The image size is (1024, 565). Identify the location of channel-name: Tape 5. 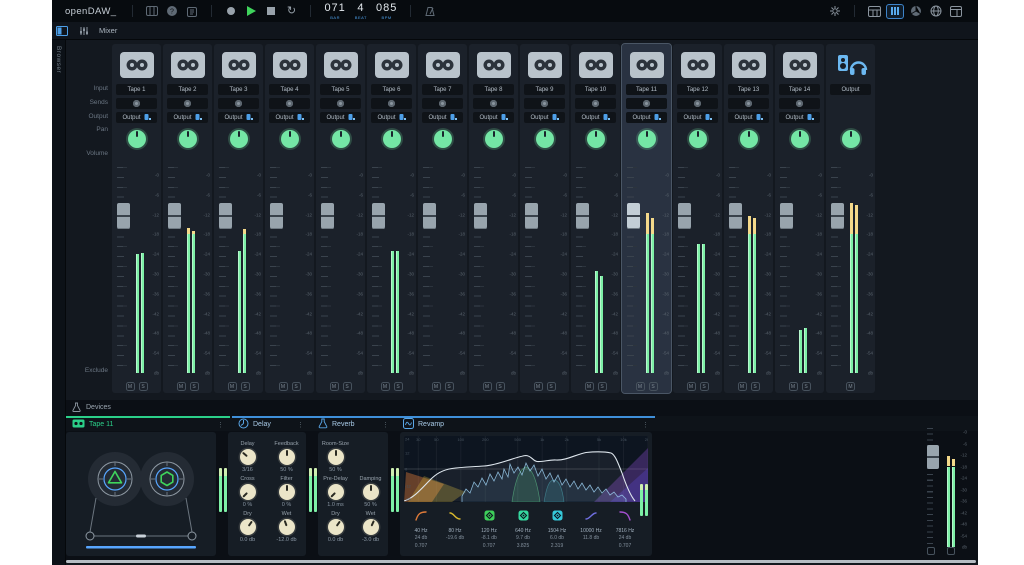
(340, 89).